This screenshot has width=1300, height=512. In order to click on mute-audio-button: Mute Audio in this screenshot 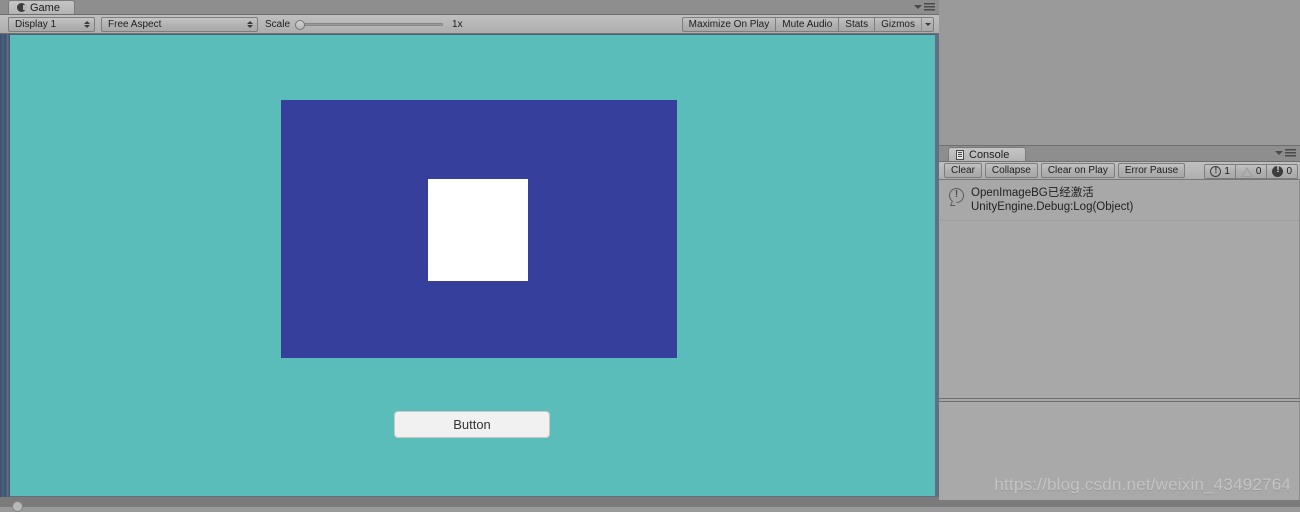, I will do `click(807, 24)`.